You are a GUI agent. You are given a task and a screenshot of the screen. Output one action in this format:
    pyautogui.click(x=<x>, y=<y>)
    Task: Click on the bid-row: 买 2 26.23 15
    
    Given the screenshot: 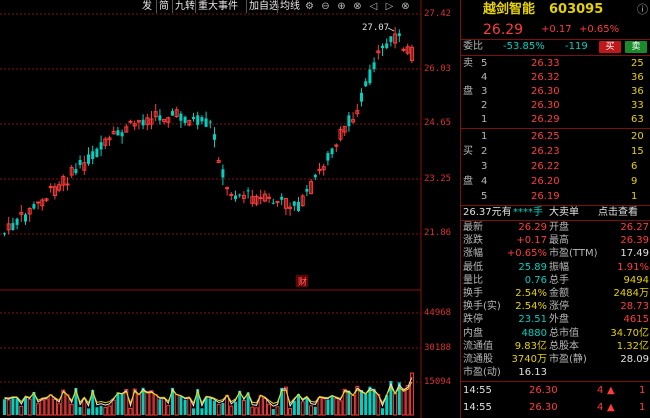 What is the action you would take?
    pyautogui.click(x=555, y=152)
    